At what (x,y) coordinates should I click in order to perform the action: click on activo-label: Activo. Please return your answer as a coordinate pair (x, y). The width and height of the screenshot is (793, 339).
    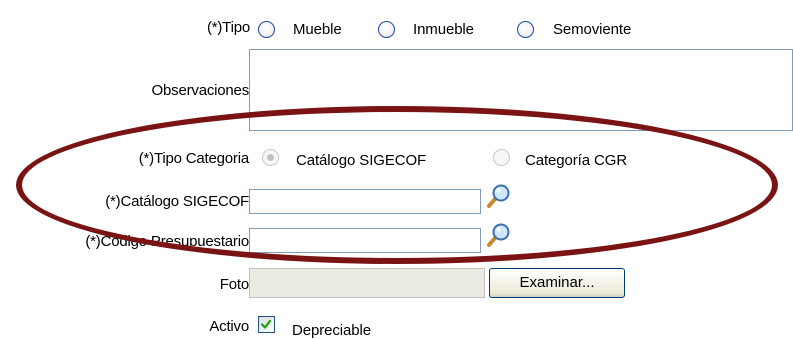
    Looking at the image, I should click on (229, 326).